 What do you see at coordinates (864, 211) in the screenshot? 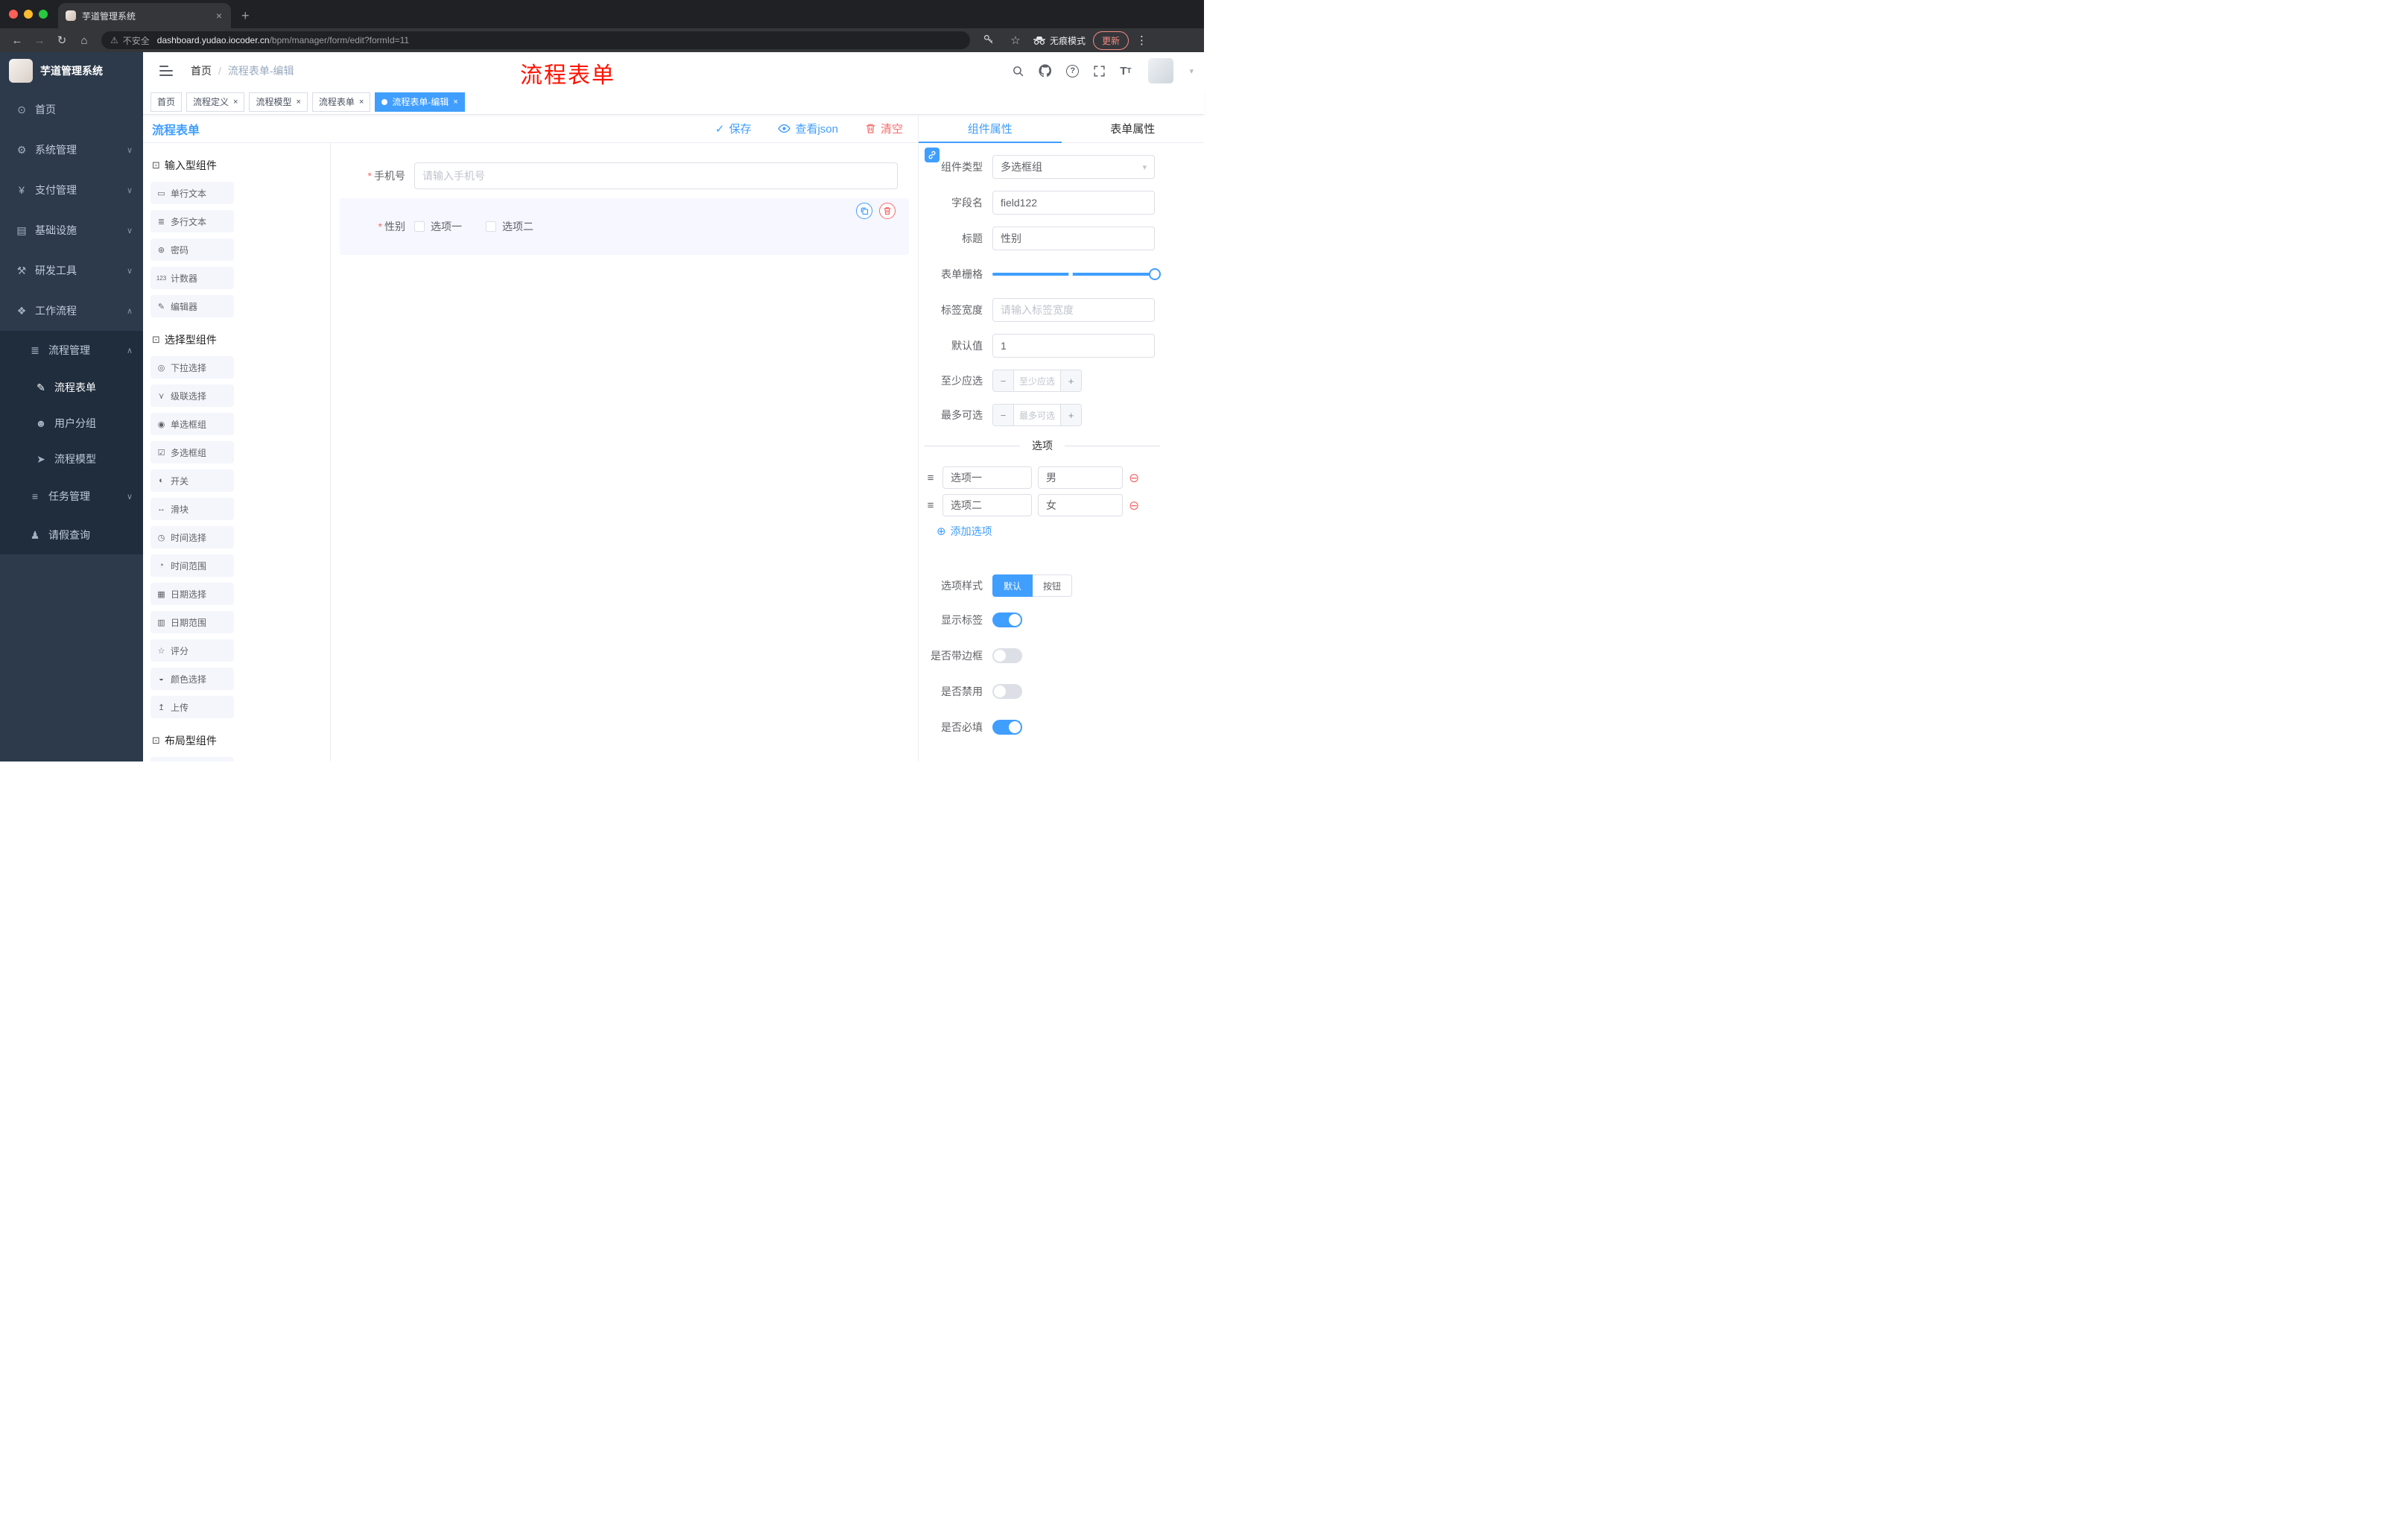
I see `copy-widget-button` at bounding box center [864, 211].